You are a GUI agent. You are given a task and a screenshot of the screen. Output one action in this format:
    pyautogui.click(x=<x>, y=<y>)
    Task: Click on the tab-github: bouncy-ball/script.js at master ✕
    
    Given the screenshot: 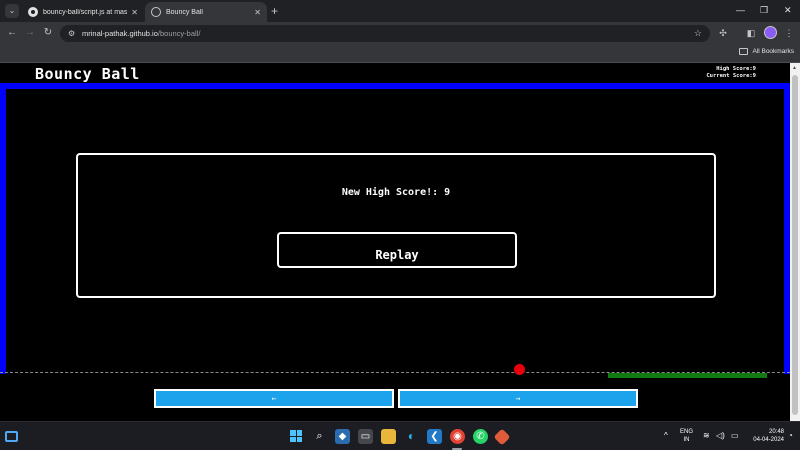 What is the action you would take?
    pyautogui.click(x=83, y=12)
    